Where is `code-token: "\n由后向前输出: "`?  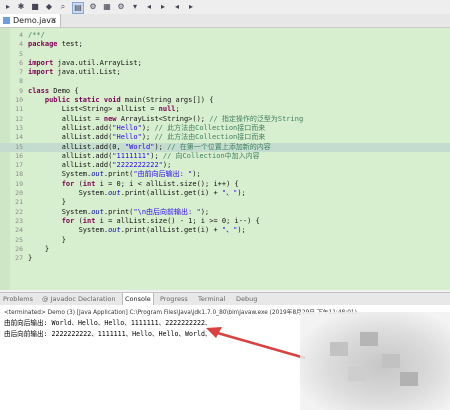 code-token: "\n由后向前输出: " is located at coordinates (167, 211).